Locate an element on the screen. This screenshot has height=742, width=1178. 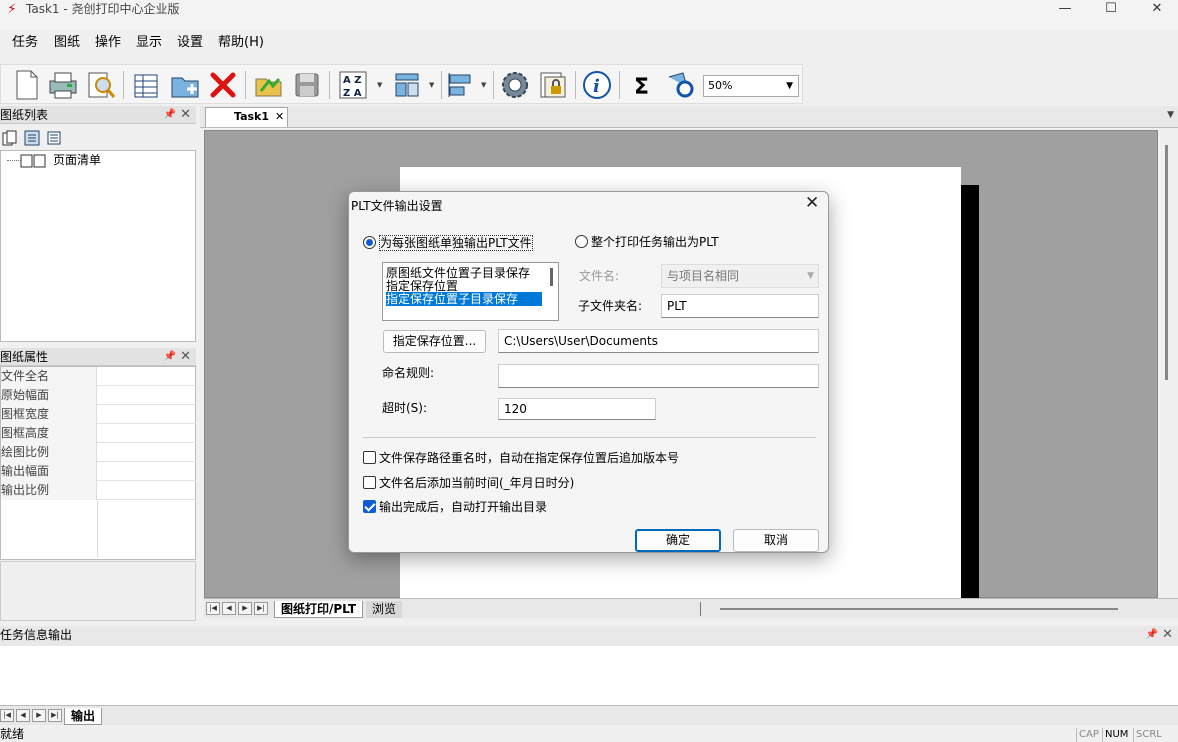
prop-row: 原始幅面 is located at coordinates (99, 395).